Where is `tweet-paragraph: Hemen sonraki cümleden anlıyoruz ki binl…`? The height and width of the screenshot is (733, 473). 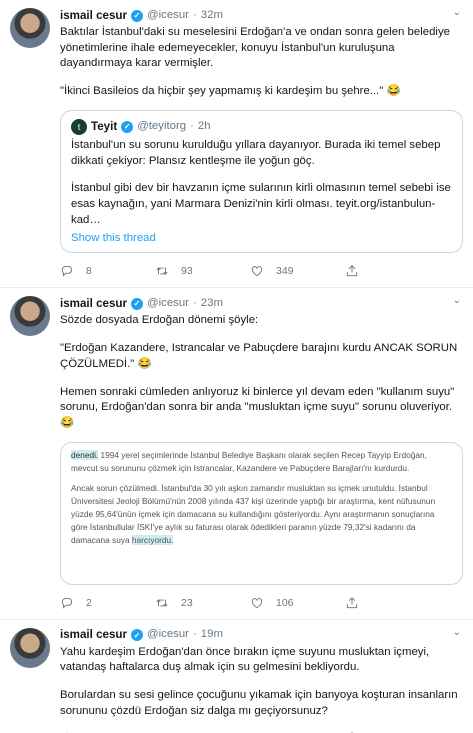
tweet-paragraph: Hemen sonraki cümleden anlıyoruz ki binl… is located at coordinates (257, 407).